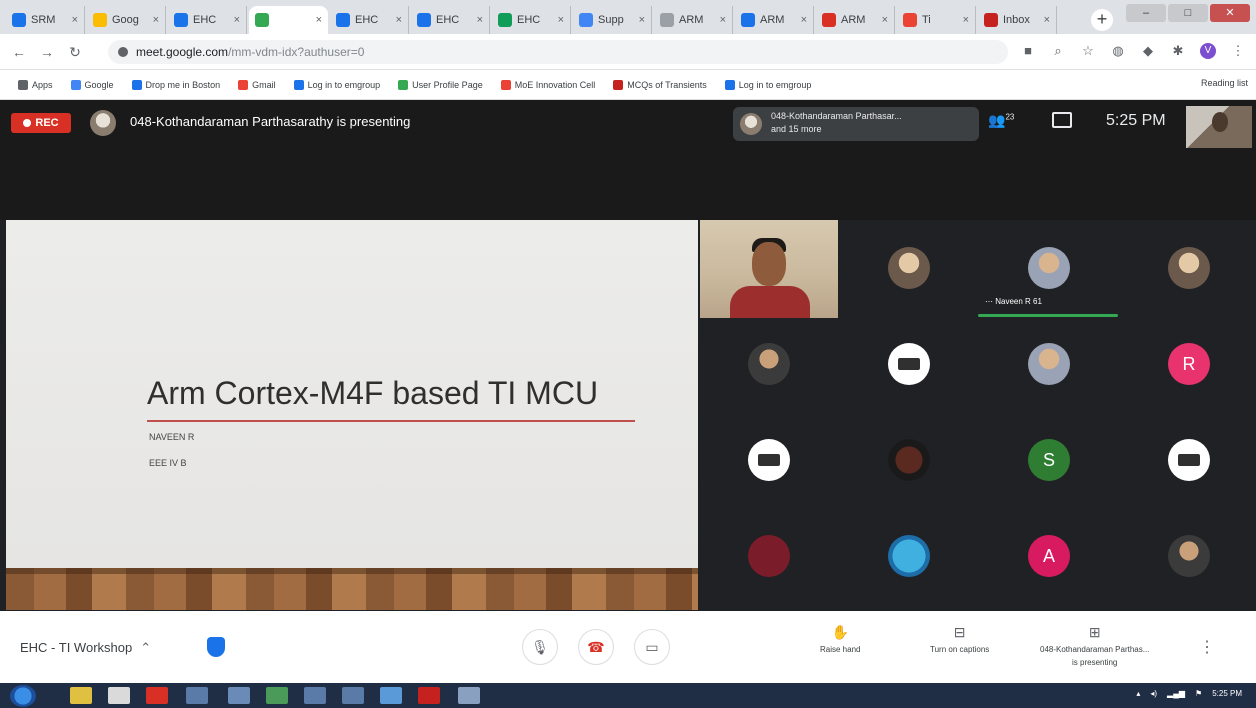 This screenshot has height=708, width=1256. I want to click on captions-button: ⊟ Turn on captions, so click(959, 639).